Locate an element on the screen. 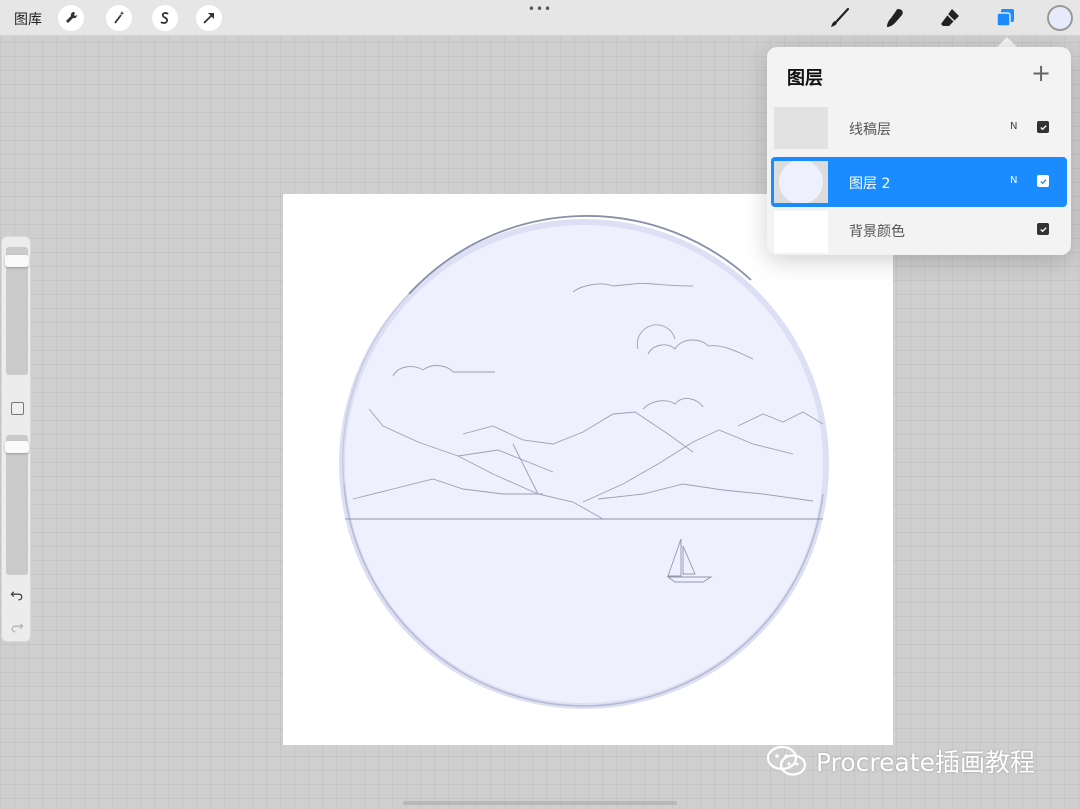  gallery-button: 图库 is located at coordinates (28, 19).